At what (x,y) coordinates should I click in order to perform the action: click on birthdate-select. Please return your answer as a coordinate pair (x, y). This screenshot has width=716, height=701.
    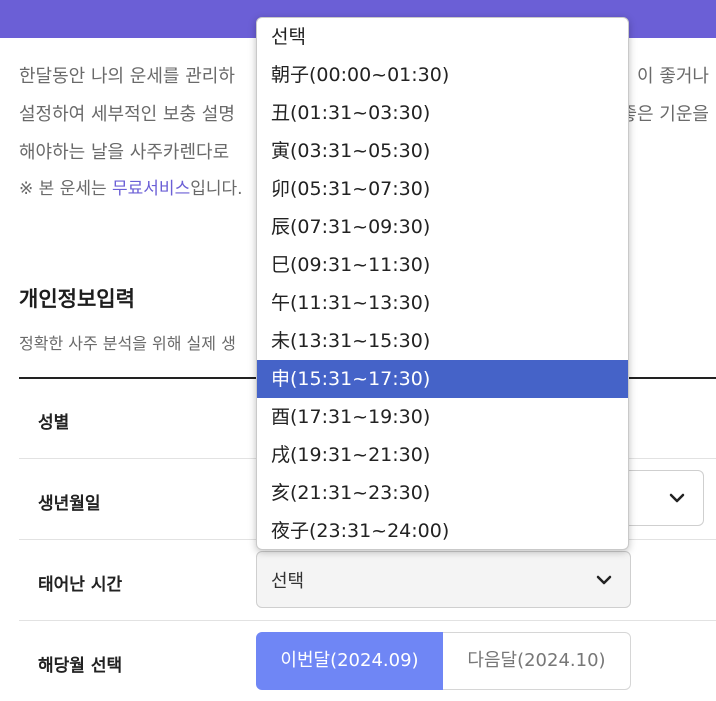
    Looking at the image, I should click on (661, 498).